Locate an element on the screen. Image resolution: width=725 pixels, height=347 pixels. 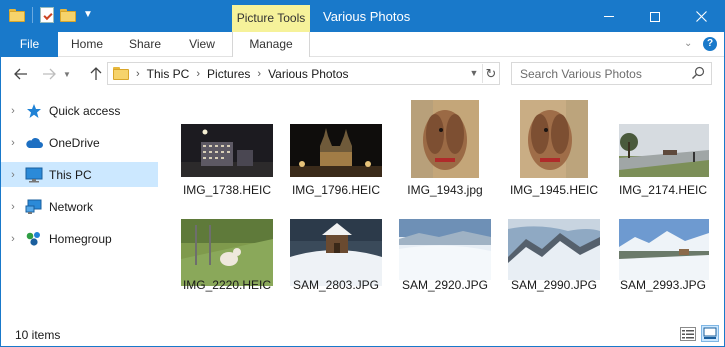
file-tile: IMG_1796.HEIC is located at coordinates (336, 151).